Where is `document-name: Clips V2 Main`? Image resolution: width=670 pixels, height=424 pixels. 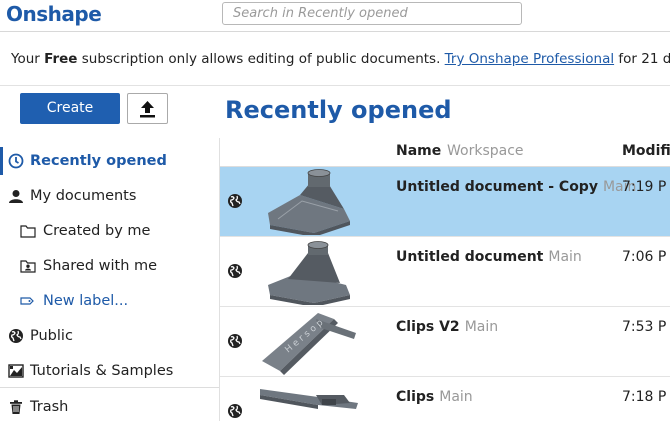
document-name: Clips V2 Main is located at coordinates (447, 327).